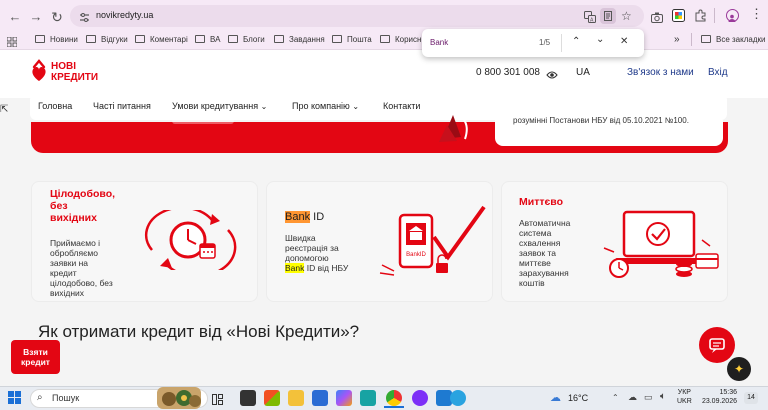 This screenshot has width=768, height=410. I want to click on nav-label: Про компанію, so click(321, 106).